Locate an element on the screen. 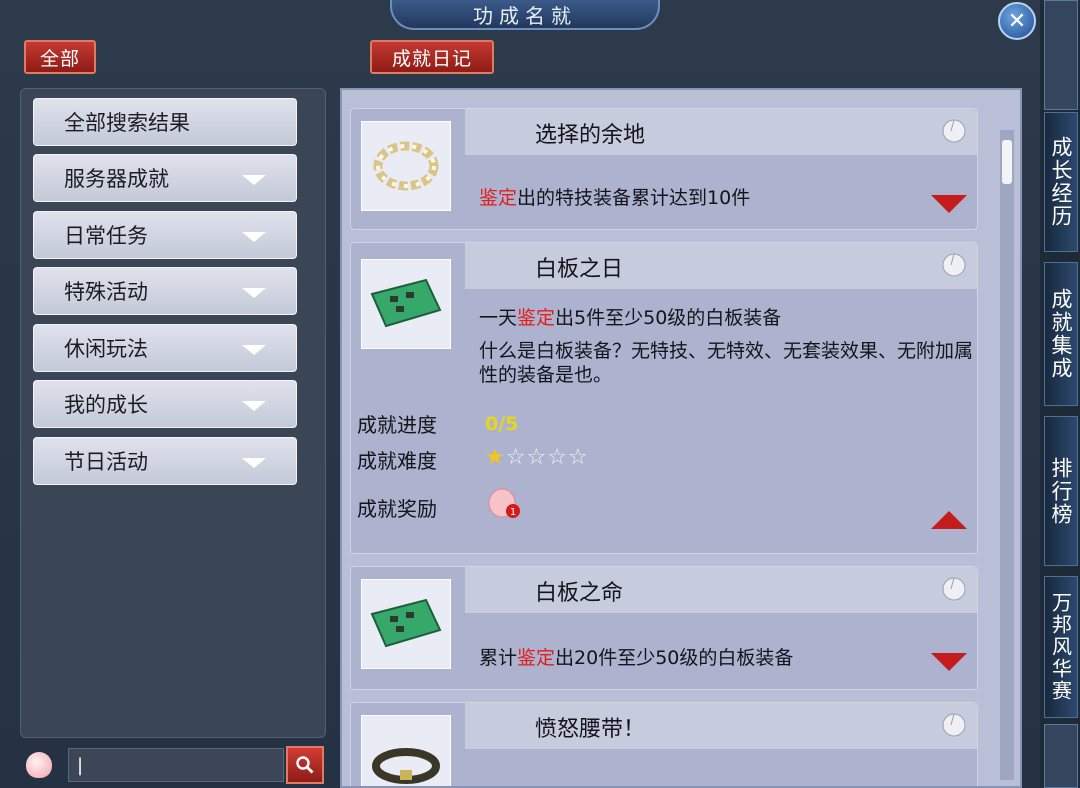 The height and width of the screenshot is (788, 1080). category-server: 服务器成就 is located at coordinates (165, 178).